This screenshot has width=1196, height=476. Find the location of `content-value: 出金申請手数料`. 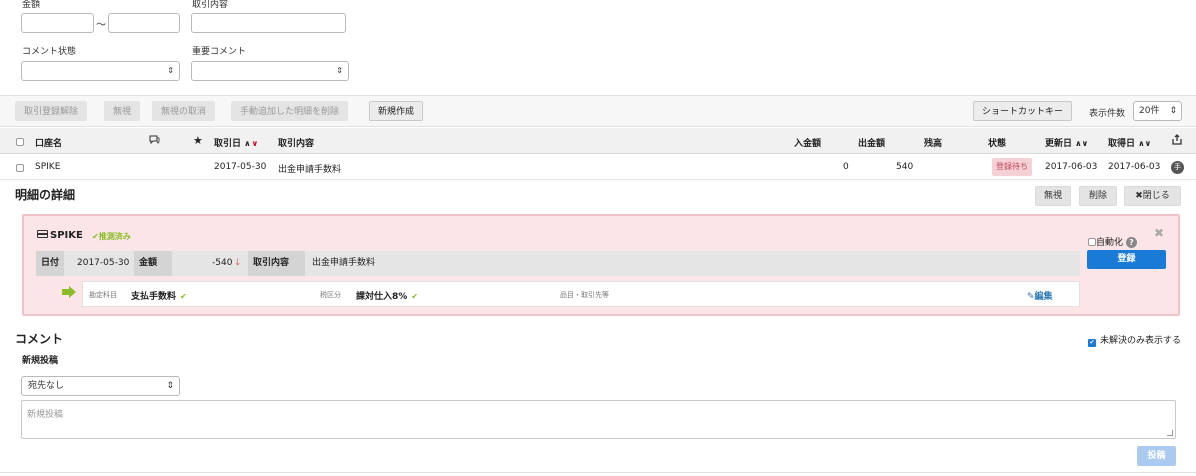

content-value: 出金申請手数料 is located at coordinates (344, 263).